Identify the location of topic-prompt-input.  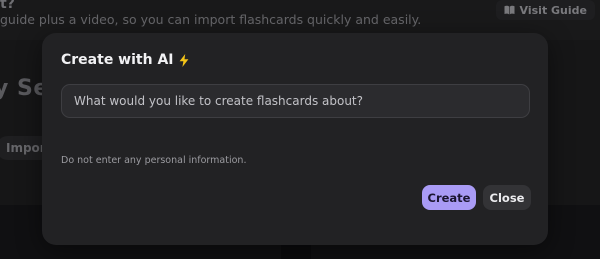
(295, 101).